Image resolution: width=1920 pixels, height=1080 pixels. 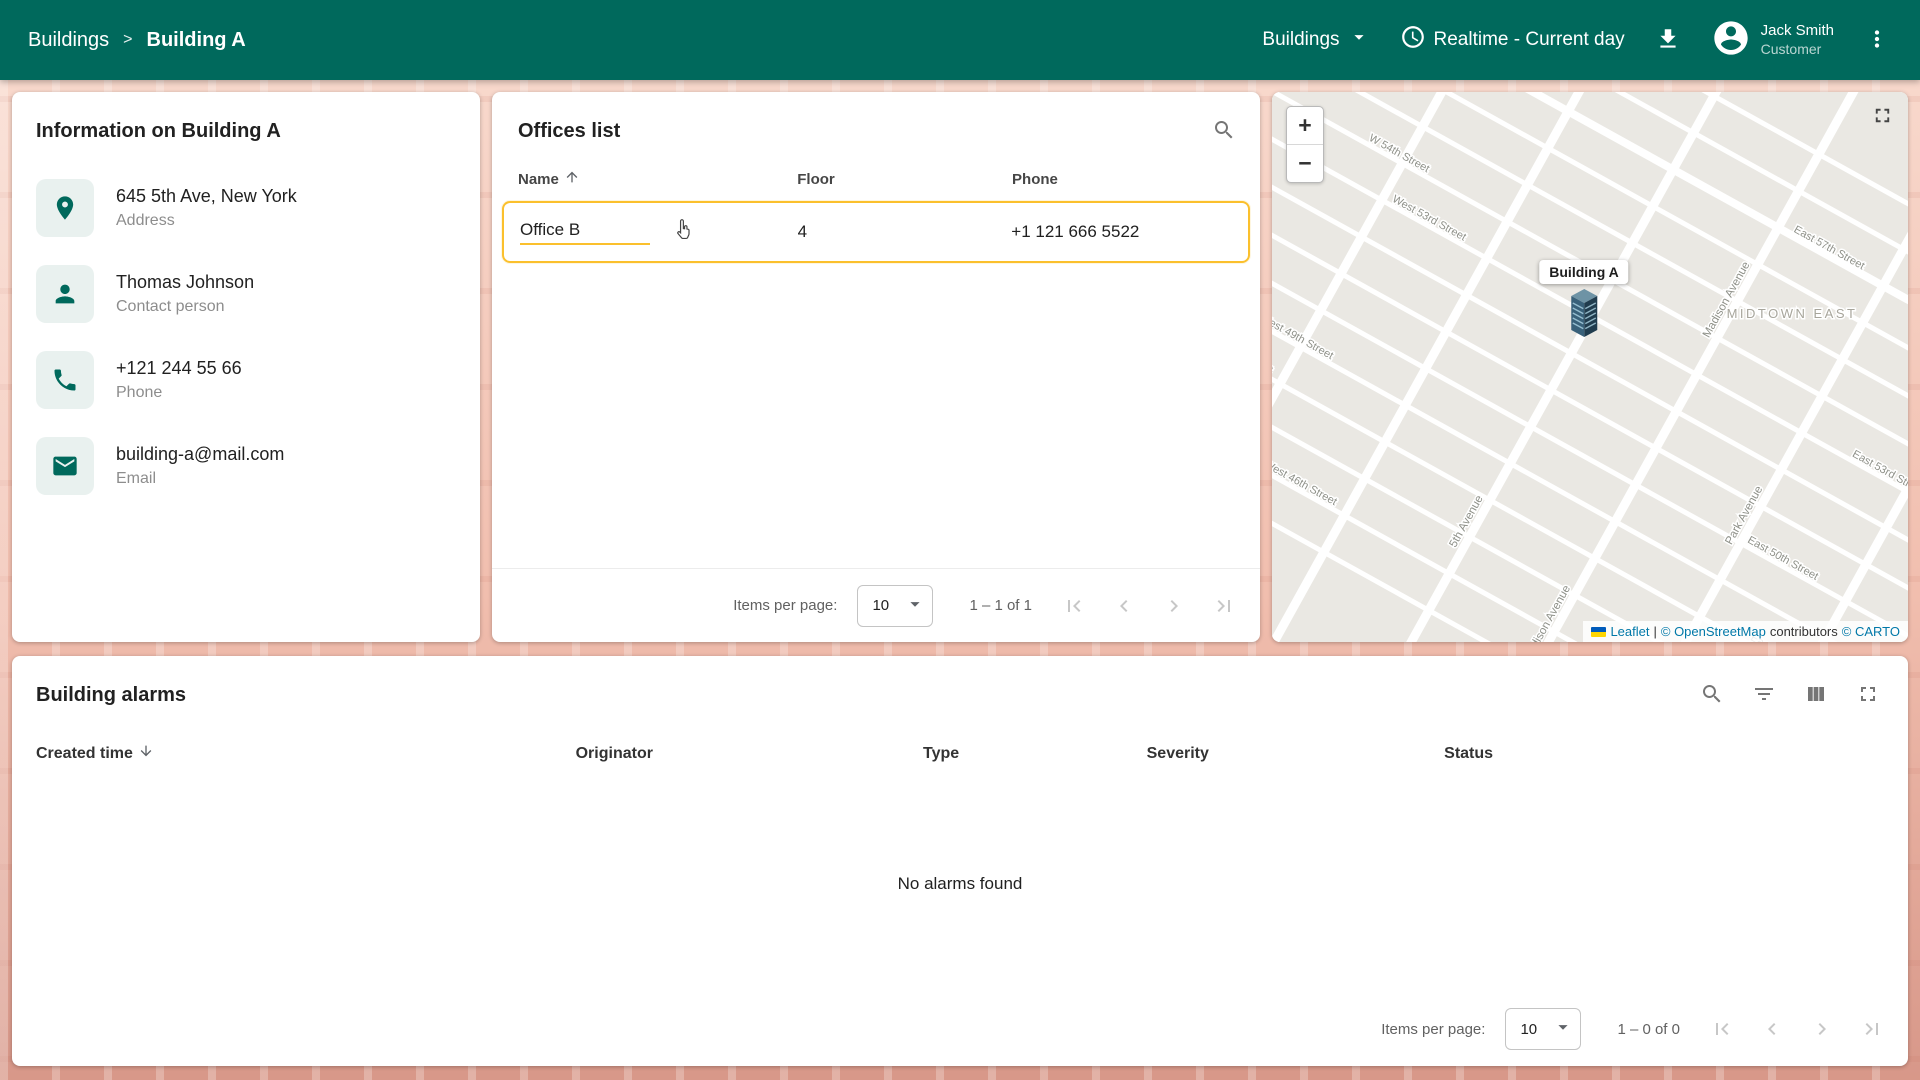 I want to click on filter-icon, so click(x=1764, y=695).